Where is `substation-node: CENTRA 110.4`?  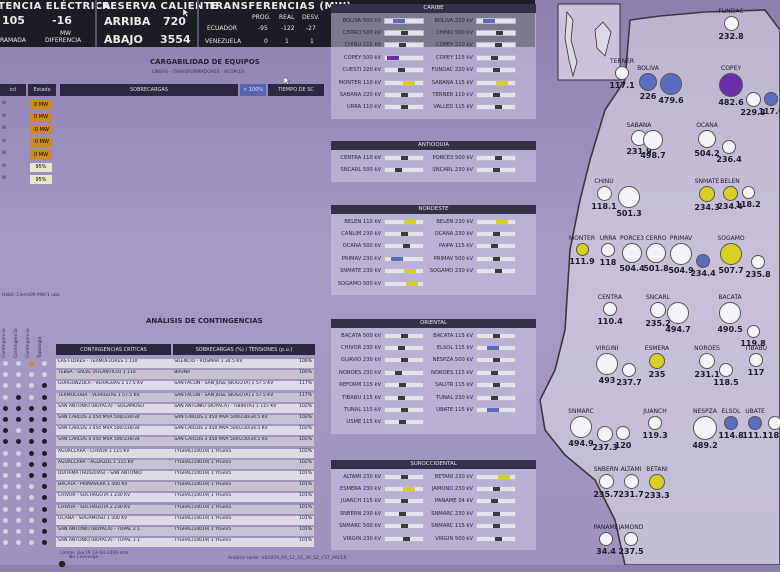 substation-node: CENTRA 110.4 is located at coordinates (610, 313).